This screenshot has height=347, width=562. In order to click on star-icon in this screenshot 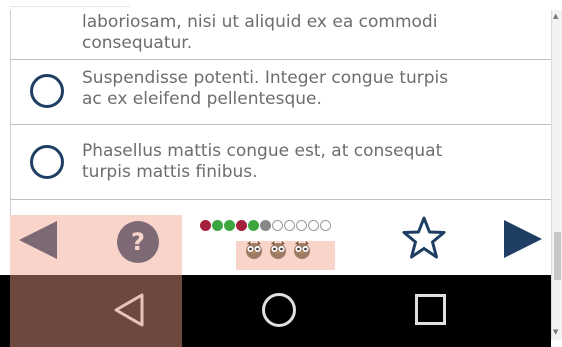, I will do `click(424, 237)`.